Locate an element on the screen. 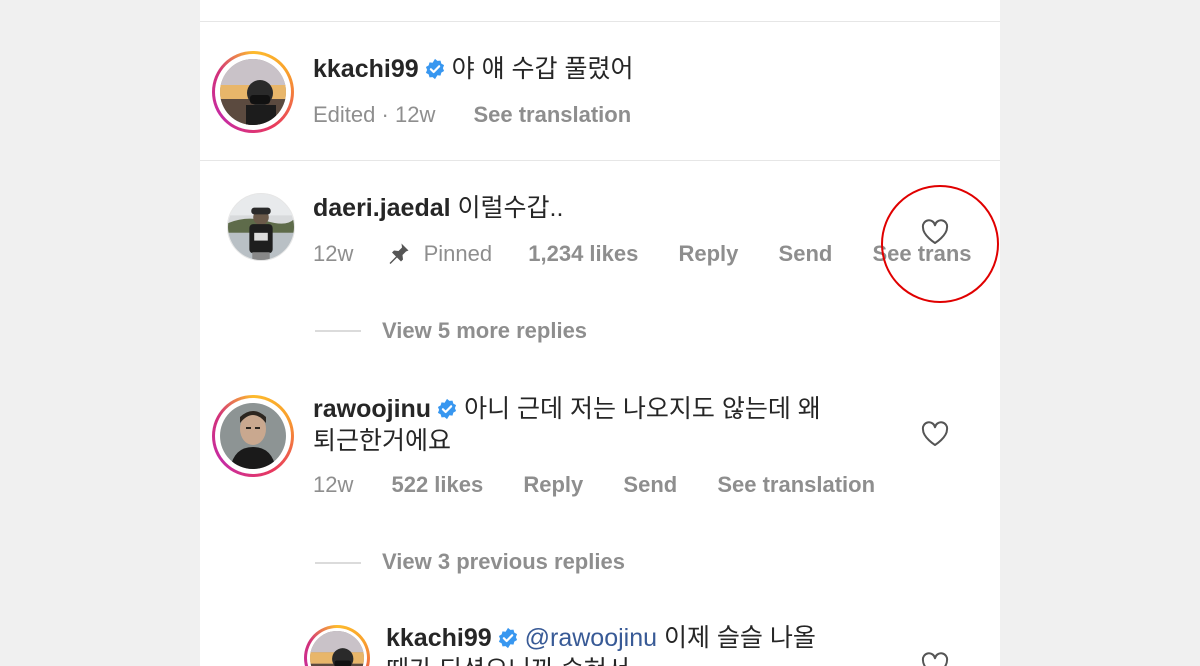  highlight-circle is located at coordinates (940, 244).